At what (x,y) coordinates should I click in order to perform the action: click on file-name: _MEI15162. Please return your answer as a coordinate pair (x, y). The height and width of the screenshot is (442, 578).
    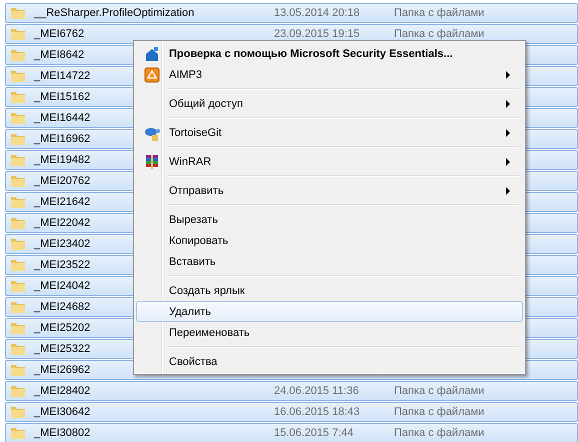
    Looking at the image, I should click on (62, 97).